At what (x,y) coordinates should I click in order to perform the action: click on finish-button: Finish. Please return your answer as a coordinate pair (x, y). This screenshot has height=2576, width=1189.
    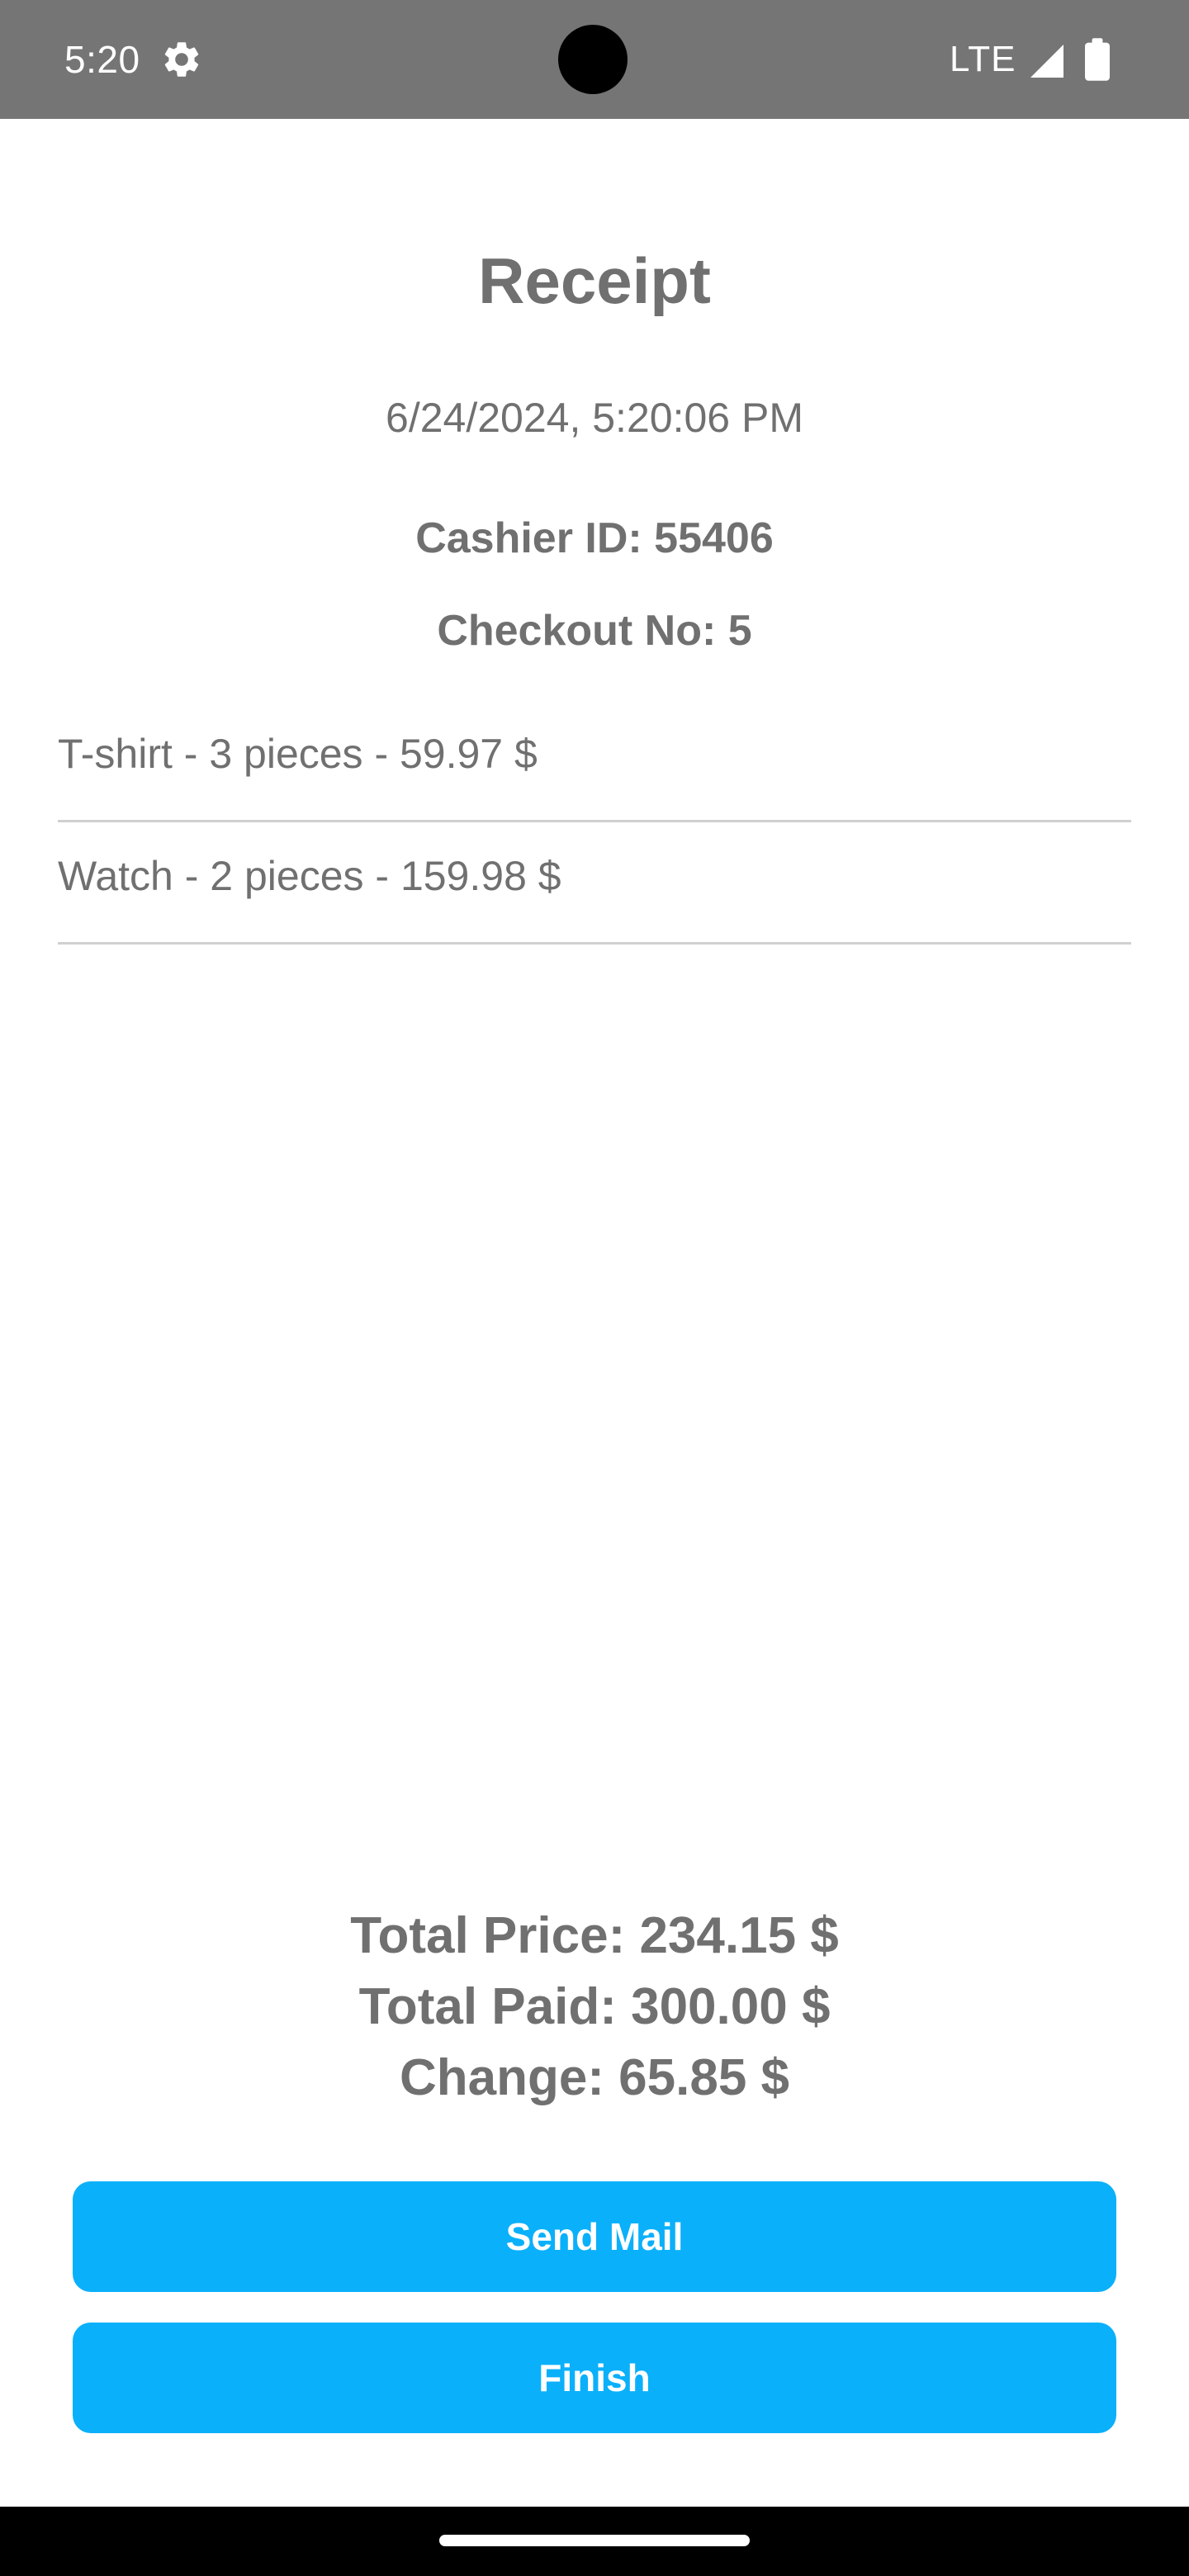
    Looking at the image, I should click on (594, 2378).